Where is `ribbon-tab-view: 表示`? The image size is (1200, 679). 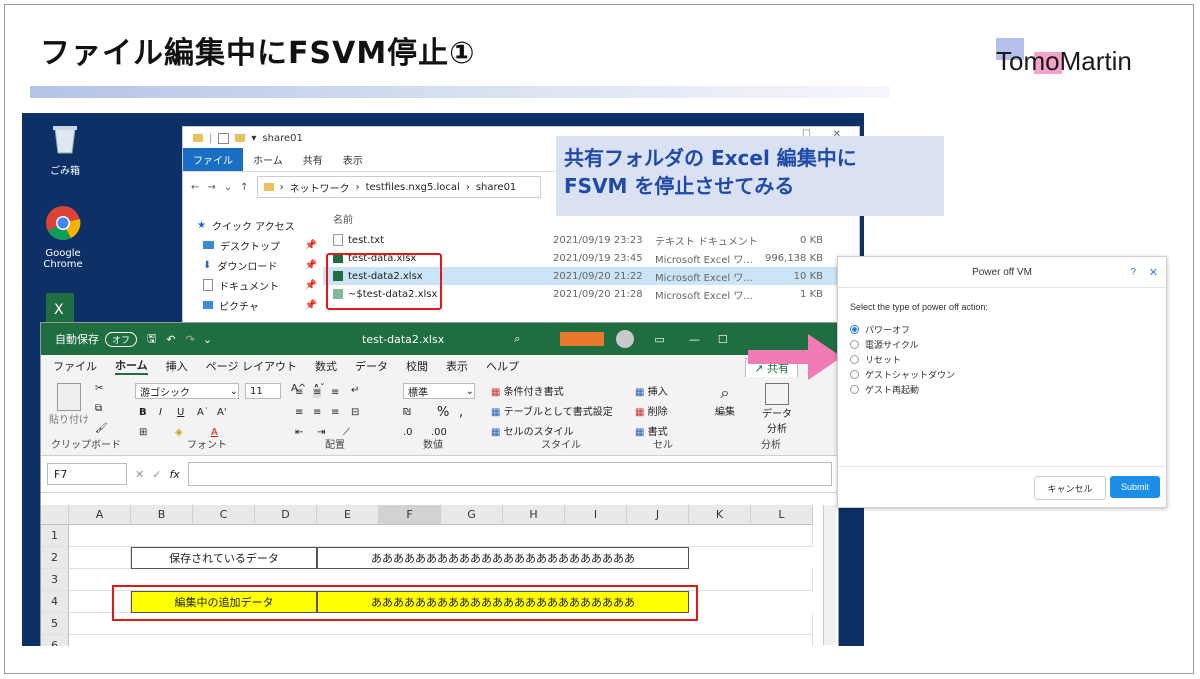
ribbon-tab-view: 表示 is located at coordinates (353, 159).